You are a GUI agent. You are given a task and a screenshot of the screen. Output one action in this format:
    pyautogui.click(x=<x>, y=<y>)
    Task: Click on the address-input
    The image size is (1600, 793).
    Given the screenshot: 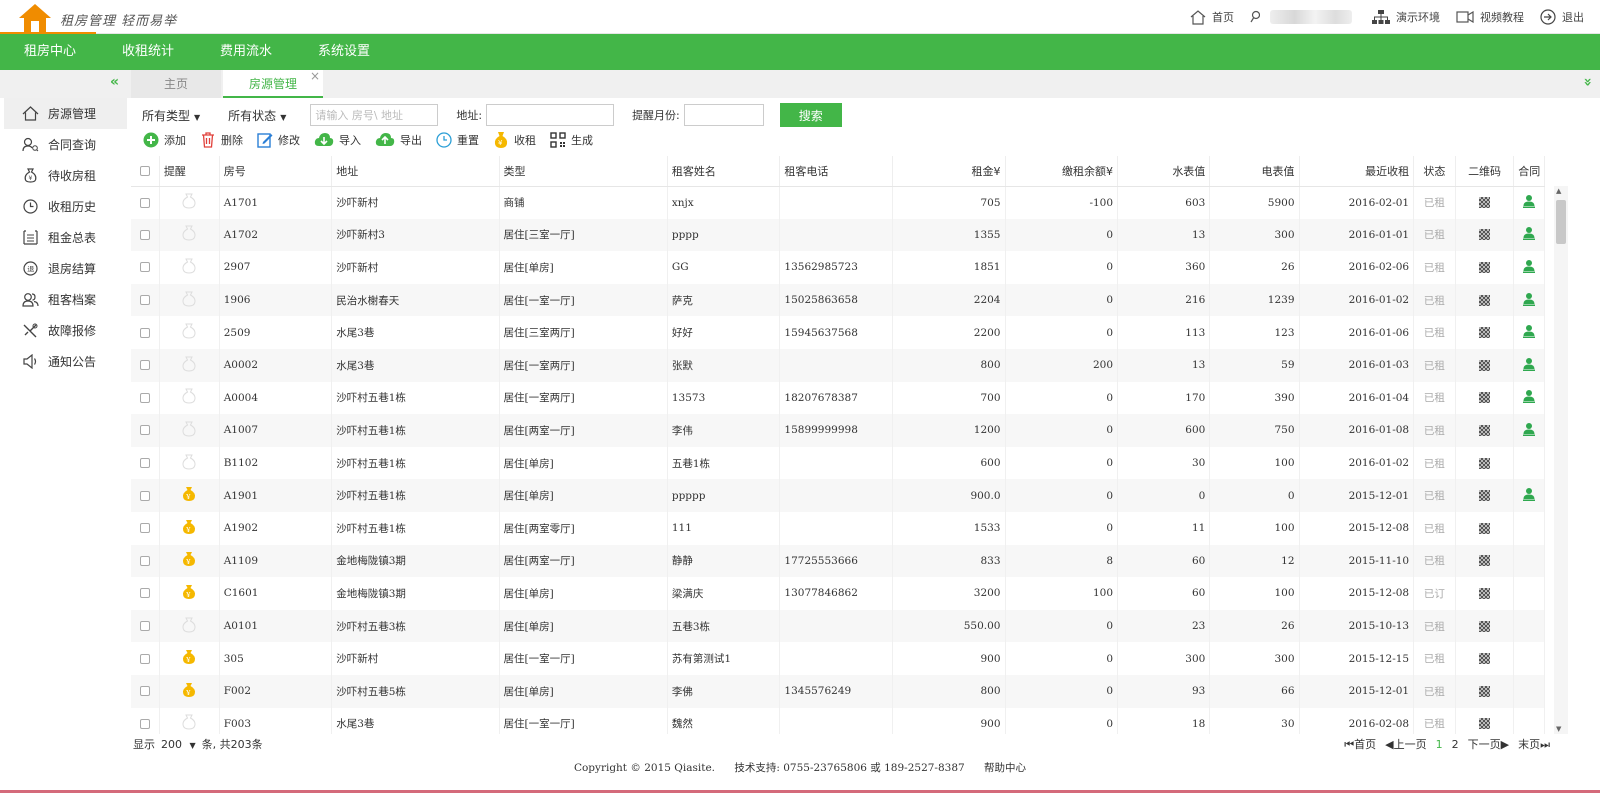 What is the action you would take?
    pyautogui.click(x=550, y=115)
    